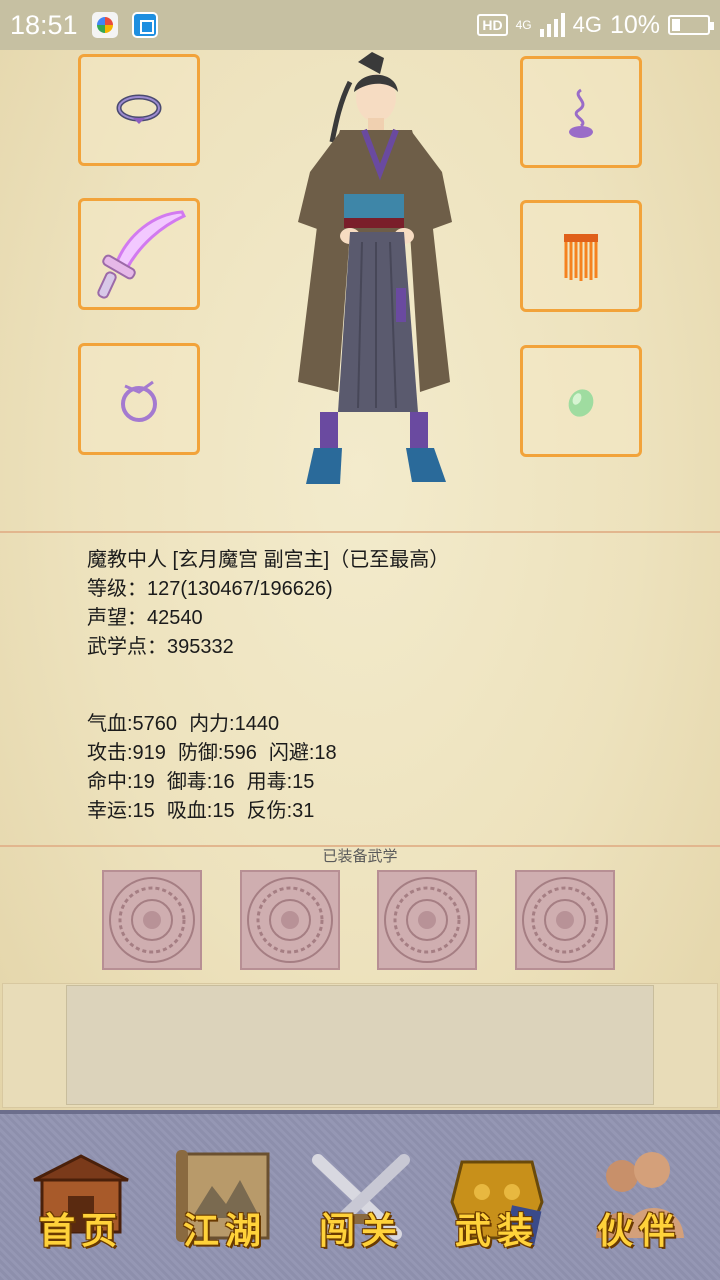 The image size is (720, 1280). What do you see at coordinates (80, 1231) in the screenshot?
I see `nav-home-label: 首页` at bounding box center [80, 1231].